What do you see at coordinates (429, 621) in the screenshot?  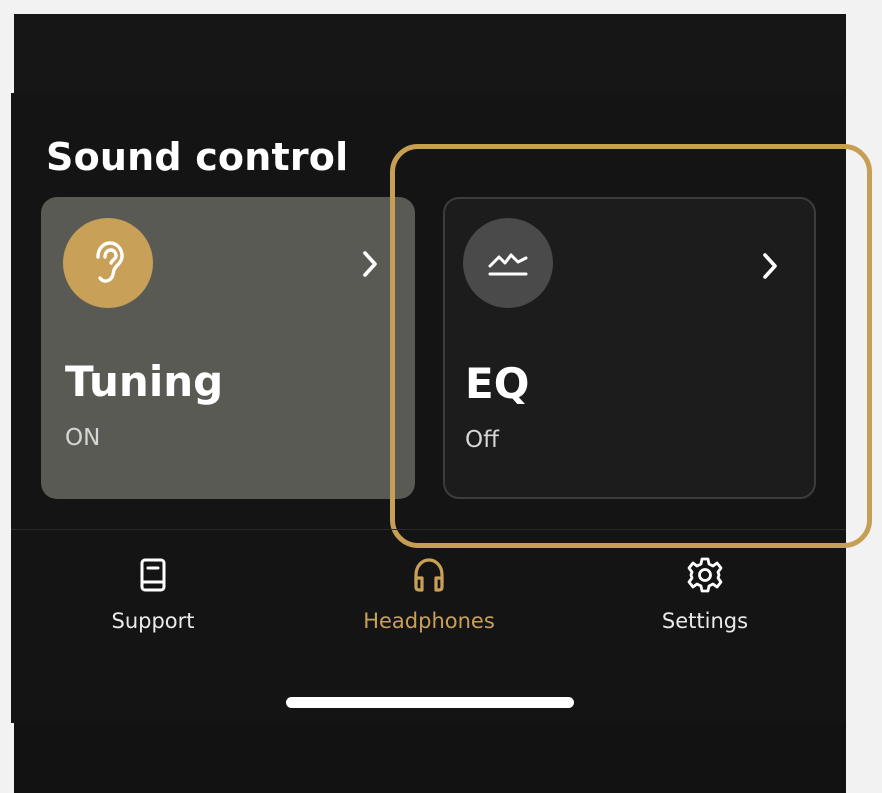 I see `nav-label-headphones: Headphones` at bounding box center [429, 621].